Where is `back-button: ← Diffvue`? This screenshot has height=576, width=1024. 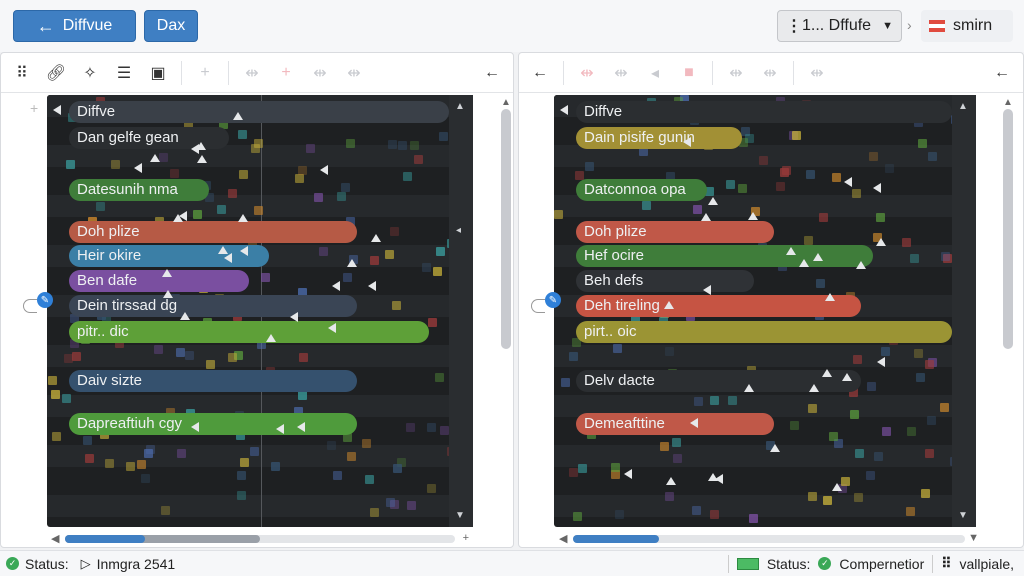
back-button: ← Diffvue is located at coordinates (74, 26).